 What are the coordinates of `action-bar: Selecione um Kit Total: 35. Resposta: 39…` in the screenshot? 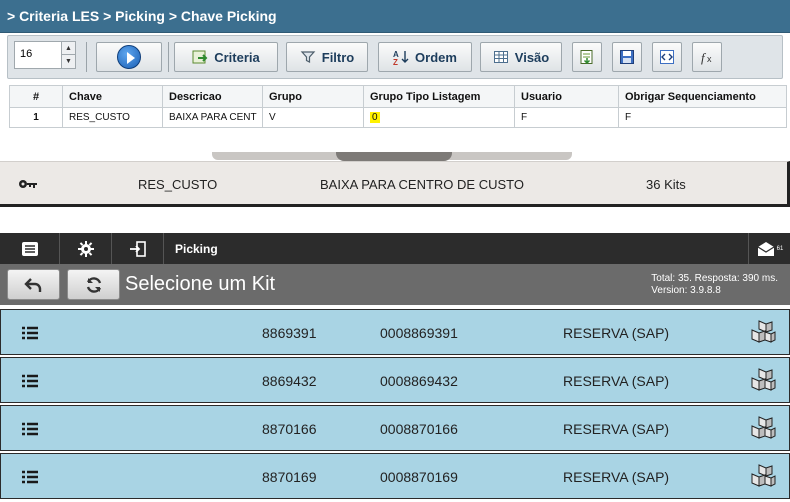 It's located at (395, 284).